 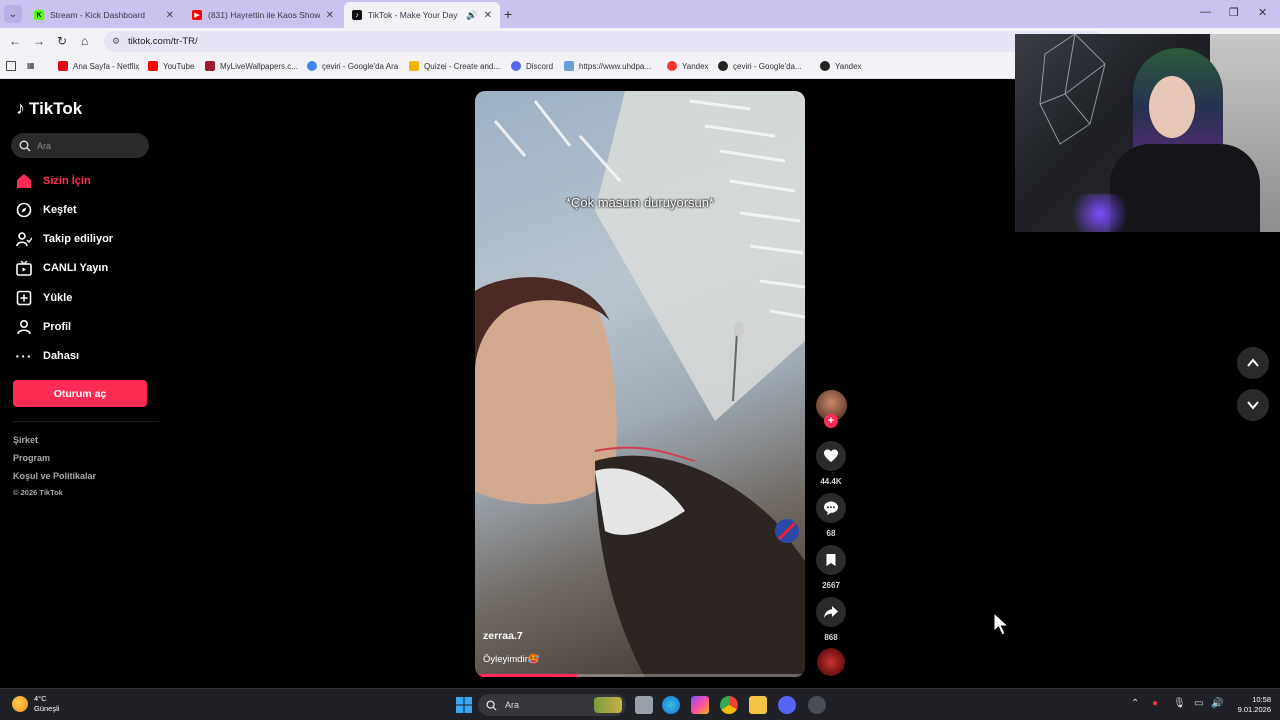 I want to click on microphone-icon: 🎙, so click(x=1179, y=703).